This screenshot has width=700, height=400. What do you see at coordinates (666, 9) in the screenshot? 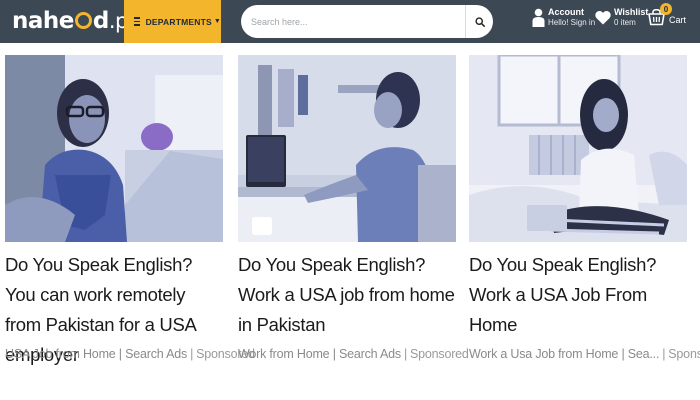
I see `cart-count-badge: 0` at bounding box center [666, 9].